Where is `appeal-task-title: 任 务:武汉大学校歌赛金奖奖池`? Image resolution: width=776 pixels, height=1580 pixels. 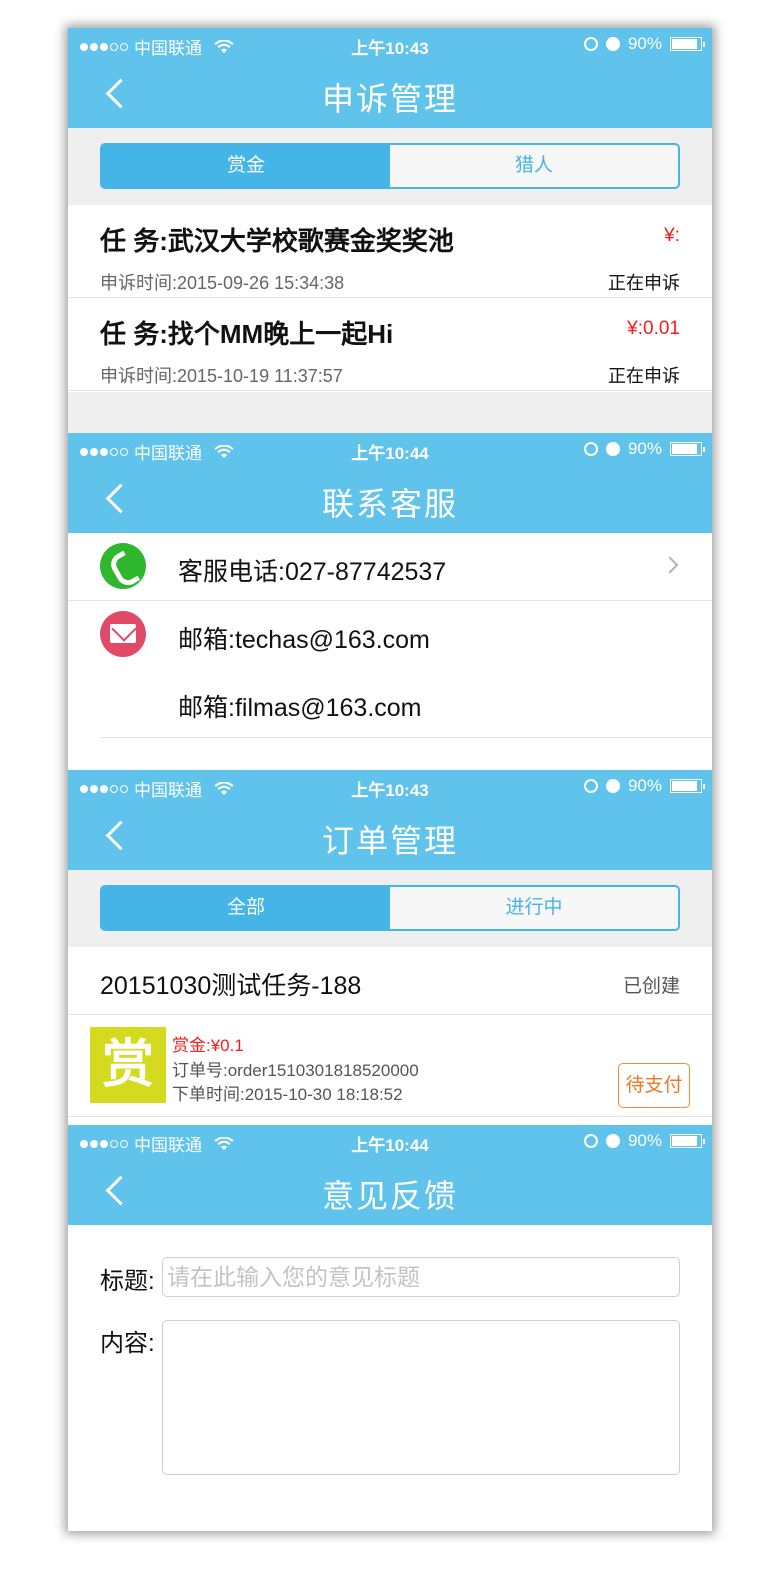 appeal-task-title: 任 务:武汉大学校歌赛金奖奖池 is located at coordinates (277, 241).